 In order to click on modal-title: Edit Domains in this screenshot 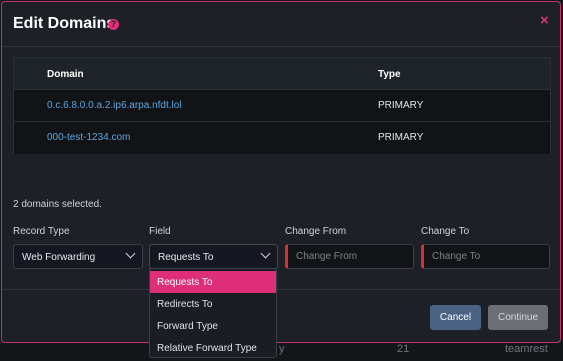, I will do `click(64, 23)`.